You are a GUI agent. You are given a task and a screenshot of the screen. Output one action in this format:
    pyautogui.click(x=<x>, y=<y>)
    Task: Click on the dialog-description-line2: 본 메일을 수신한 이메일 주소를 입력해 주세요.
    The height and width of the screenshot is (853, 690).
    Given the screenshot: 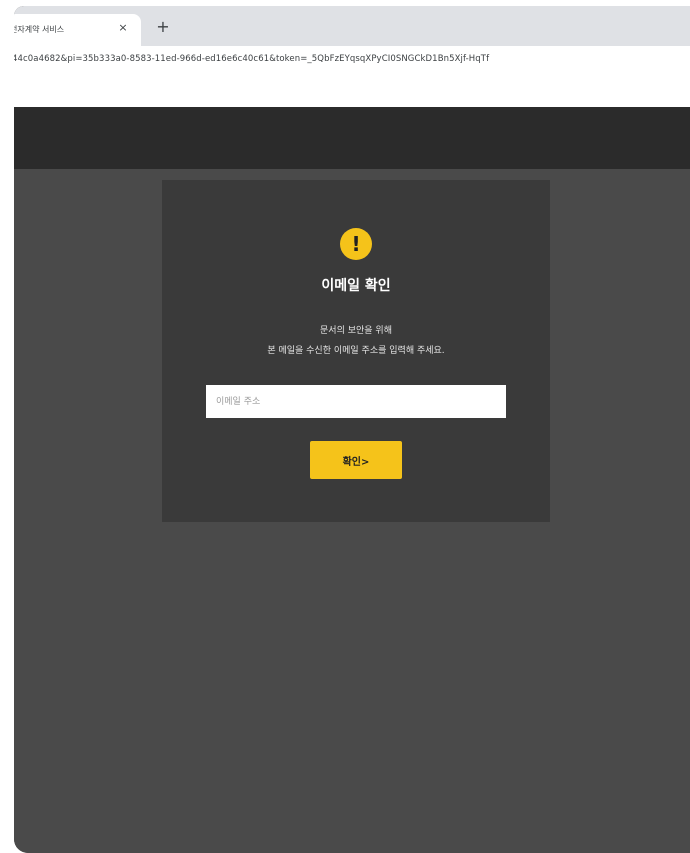 What is the action you would take?
    pyautogui.click(x=356, y=351)
    